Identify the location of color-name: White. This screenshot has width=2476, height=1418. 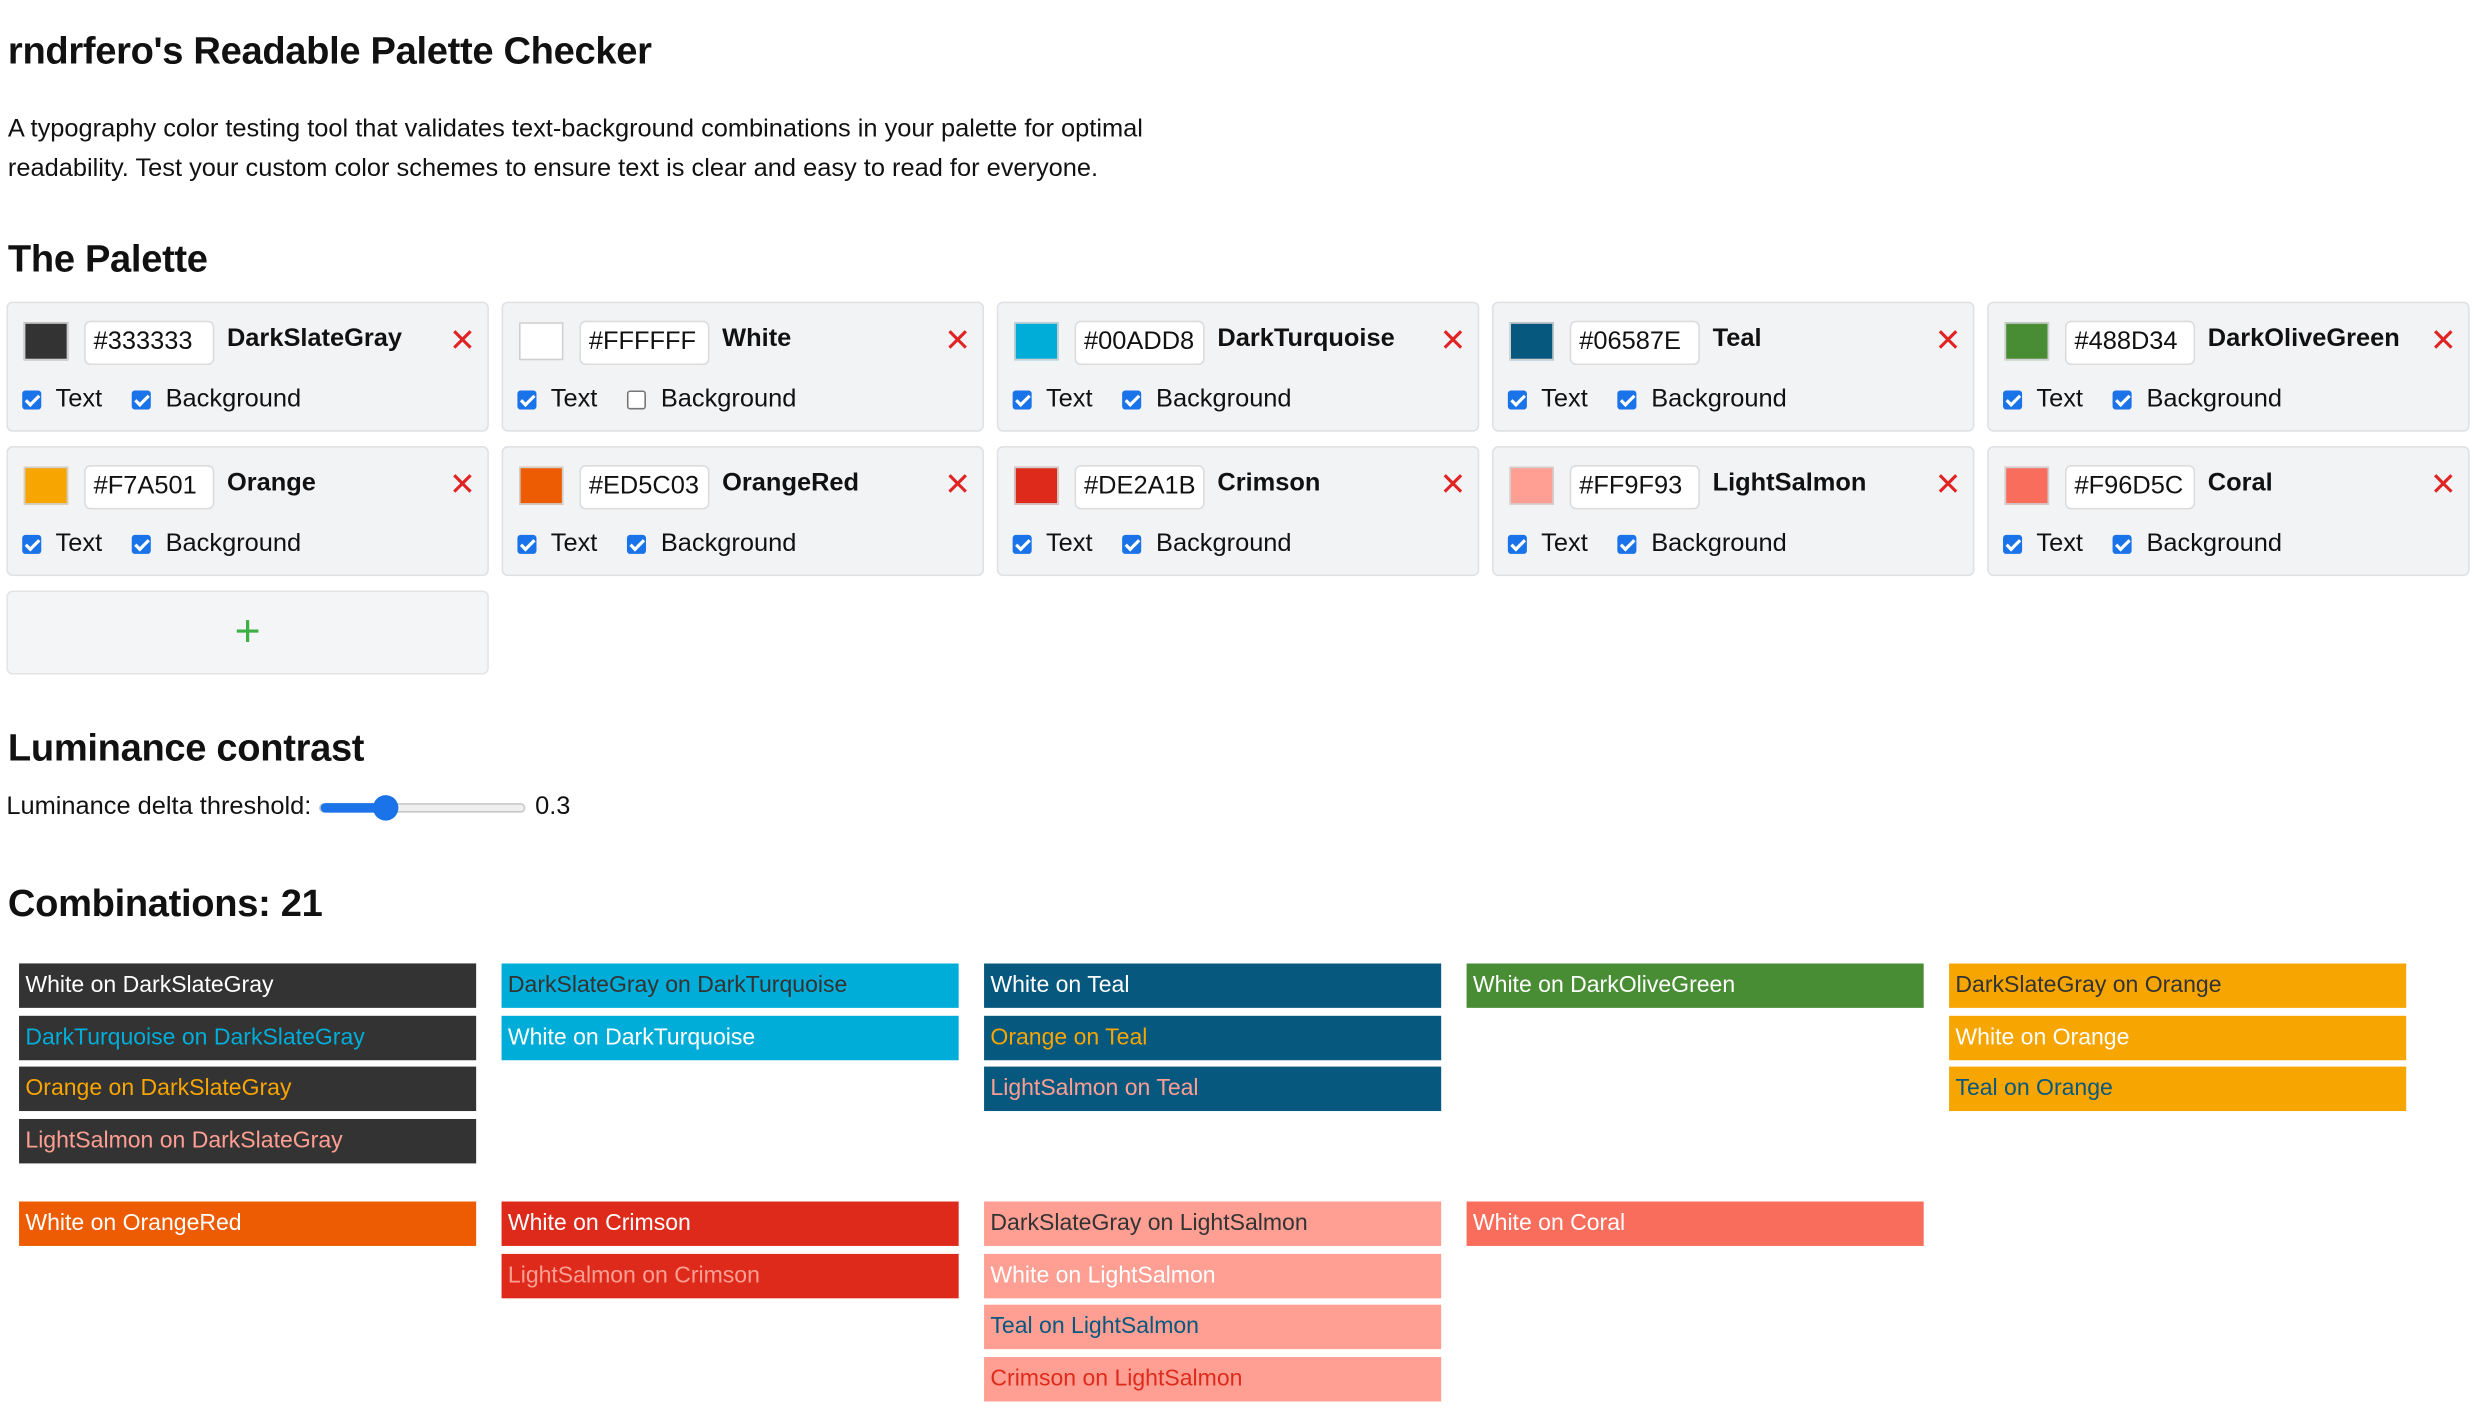
(757, 339).